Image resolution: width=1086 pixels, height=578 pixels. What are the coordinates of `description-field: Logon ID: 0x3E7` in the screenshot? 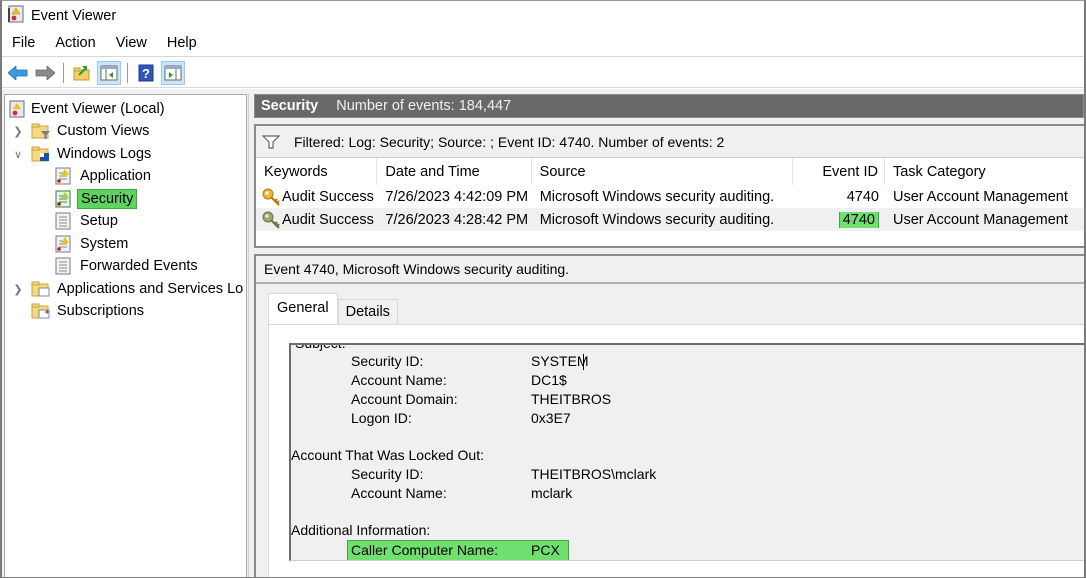 It's located at (461, 418).